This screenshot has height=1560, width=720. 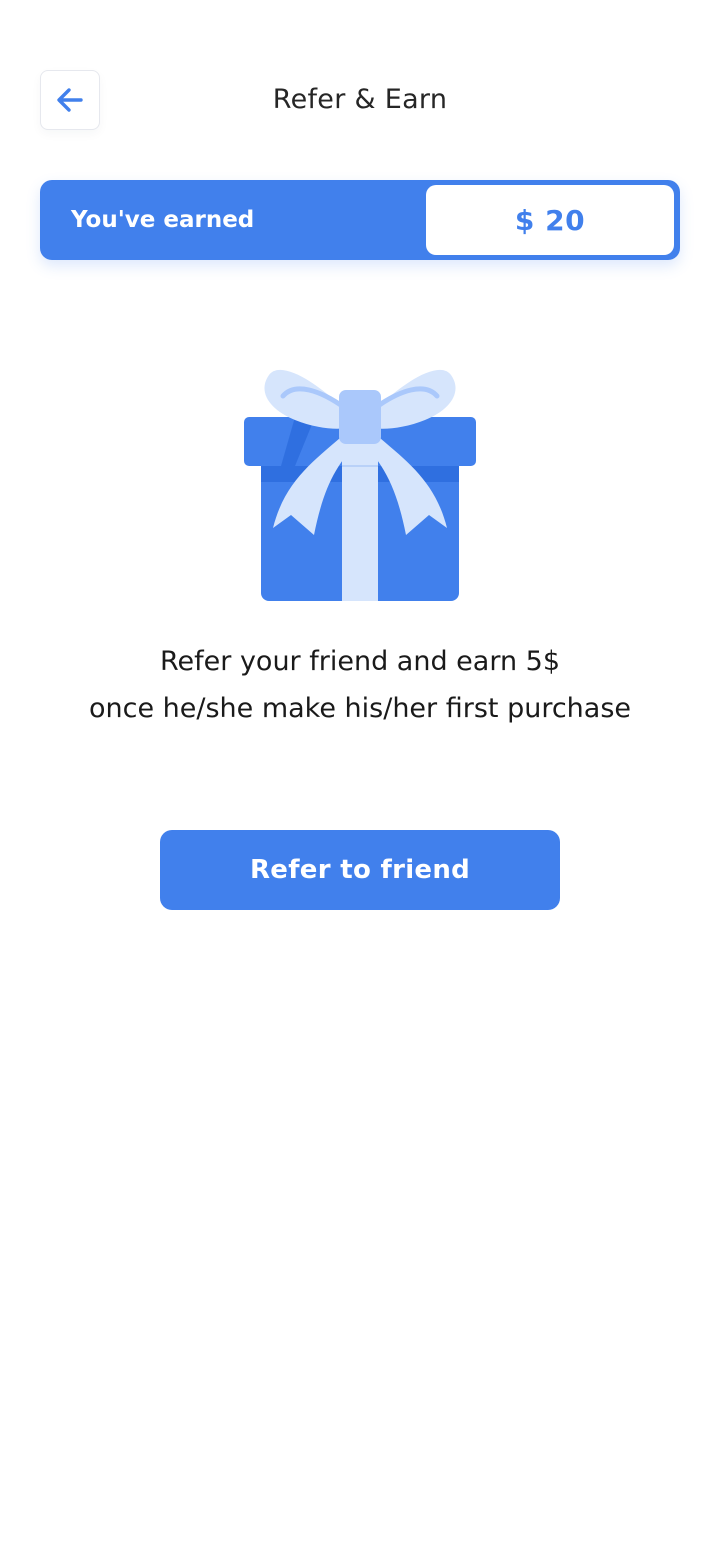 What do you see at coordinates (360, 870) in the screenshot?
I see `refer-to-friend-button: Refer to friend` at bounding box center [360, 870].